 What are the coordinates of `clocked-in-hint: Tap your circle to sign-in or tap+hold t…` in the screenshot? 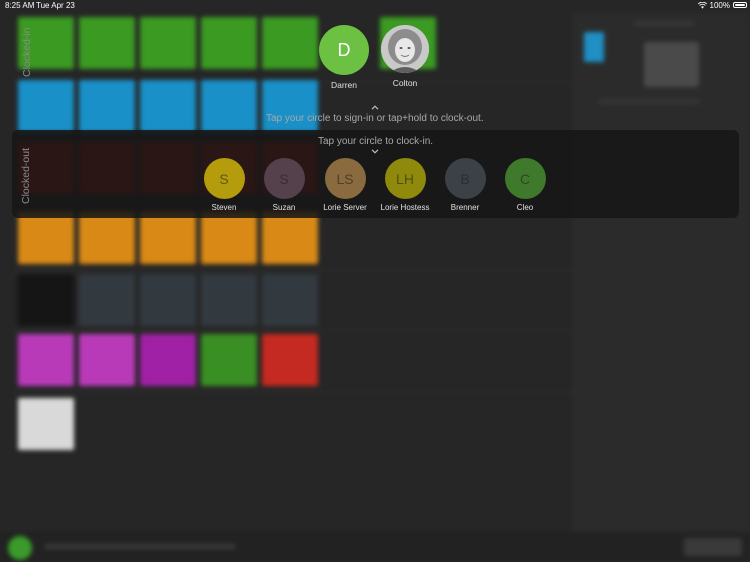 It's located at (375, 118).